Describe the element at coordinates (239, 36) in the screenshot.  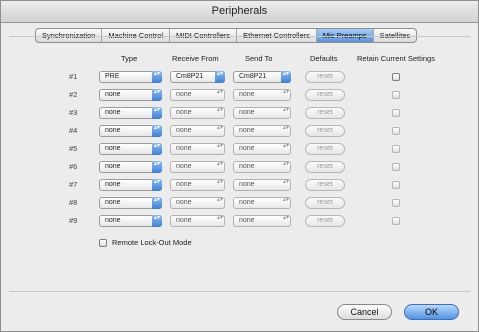
I see `group-divider-top` at that location.